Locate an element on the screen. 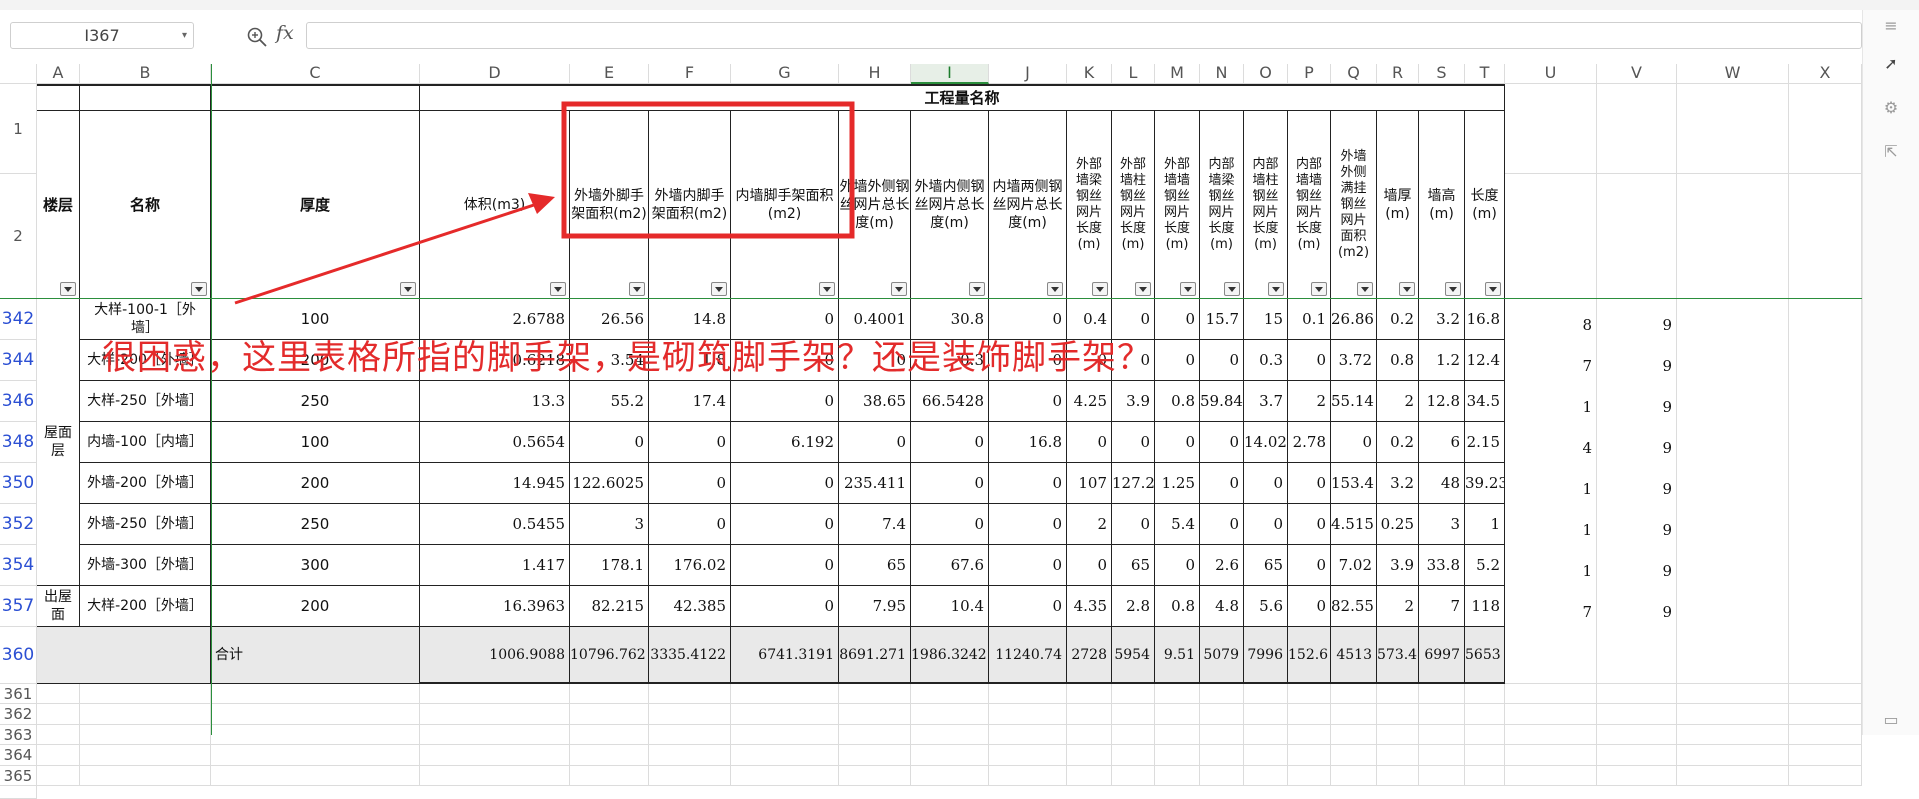  row-header is located at coordinates (18, 792).